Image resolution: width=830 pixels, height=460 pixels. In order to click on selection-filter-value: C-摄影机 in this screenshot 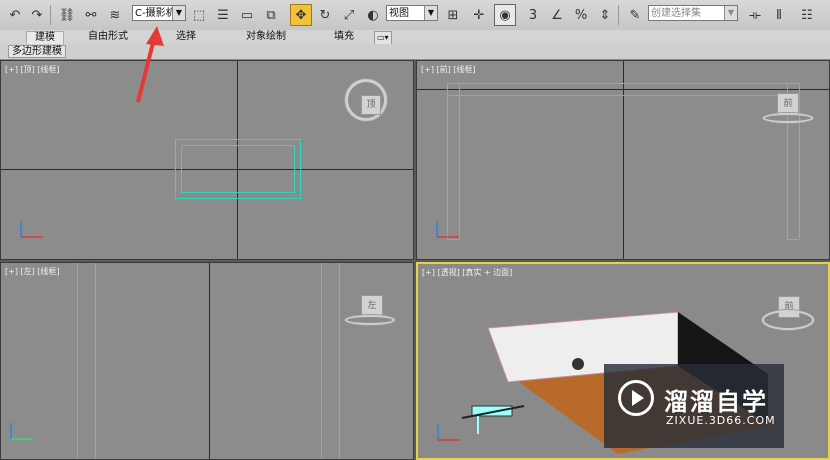, I will do `click(155, 13)`.